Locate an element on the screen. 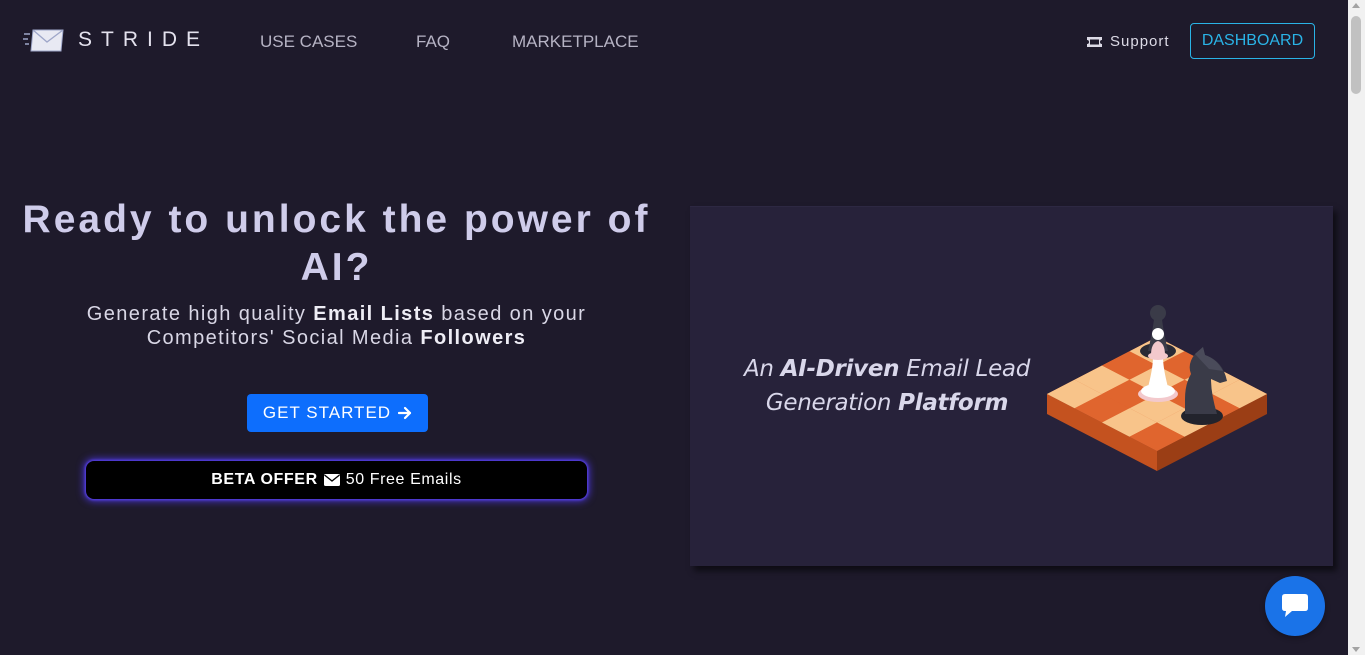 The image size is (1365, 655). chat-button is located at coordinates (1295, 606).